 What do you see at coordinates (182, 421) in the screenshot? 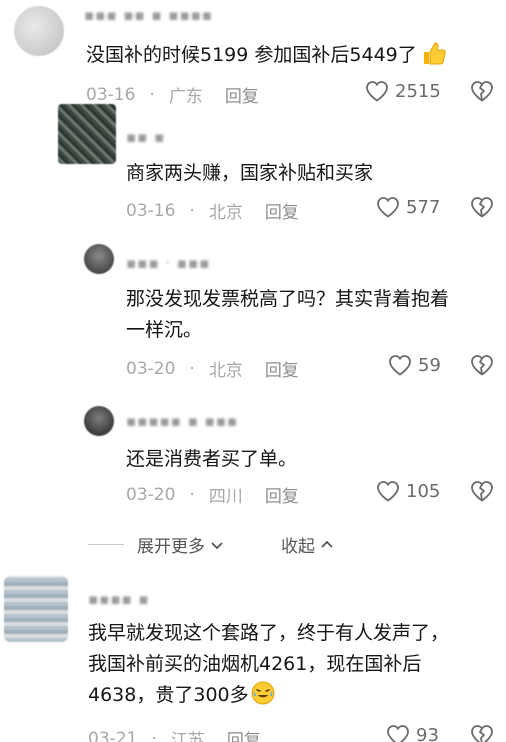
I see `blurred-username: ▪▪▪▪▪ ▪ ▪▪▪` at bounding box center [182, 421].